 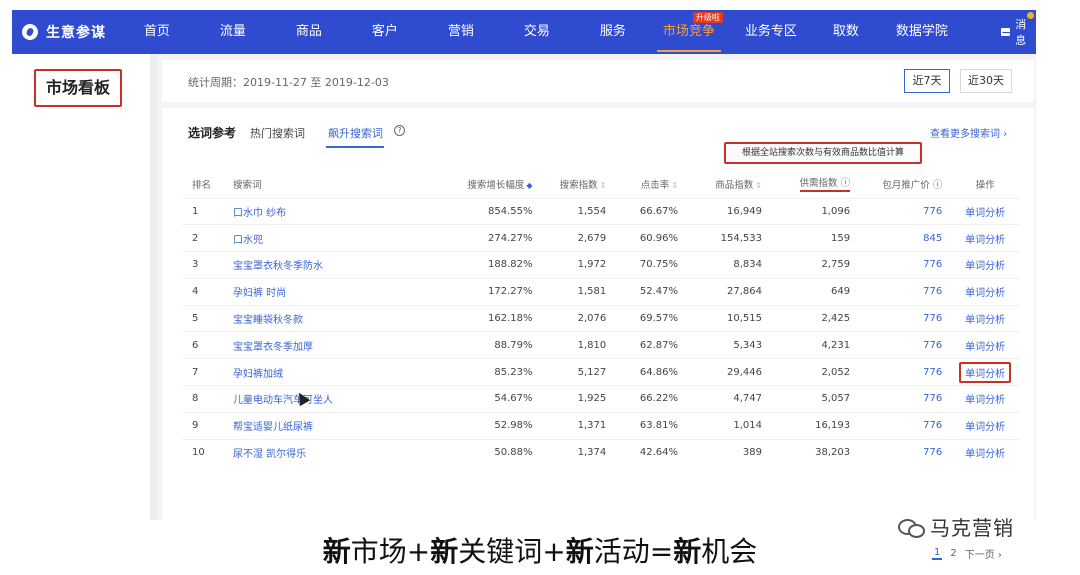 What do you see at coordinates (922, 32) in the screenshot?
I see `nav-item: 数据学院` at bounding box center [922, 32].